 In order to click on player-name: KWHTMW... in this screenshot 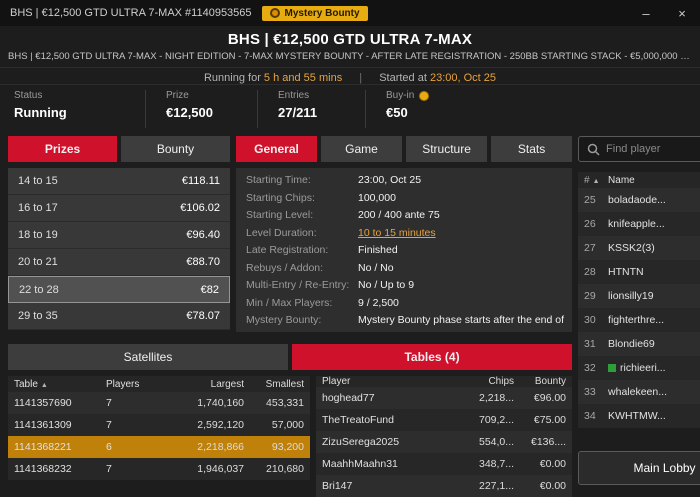, I will do `click(637, 416)`.